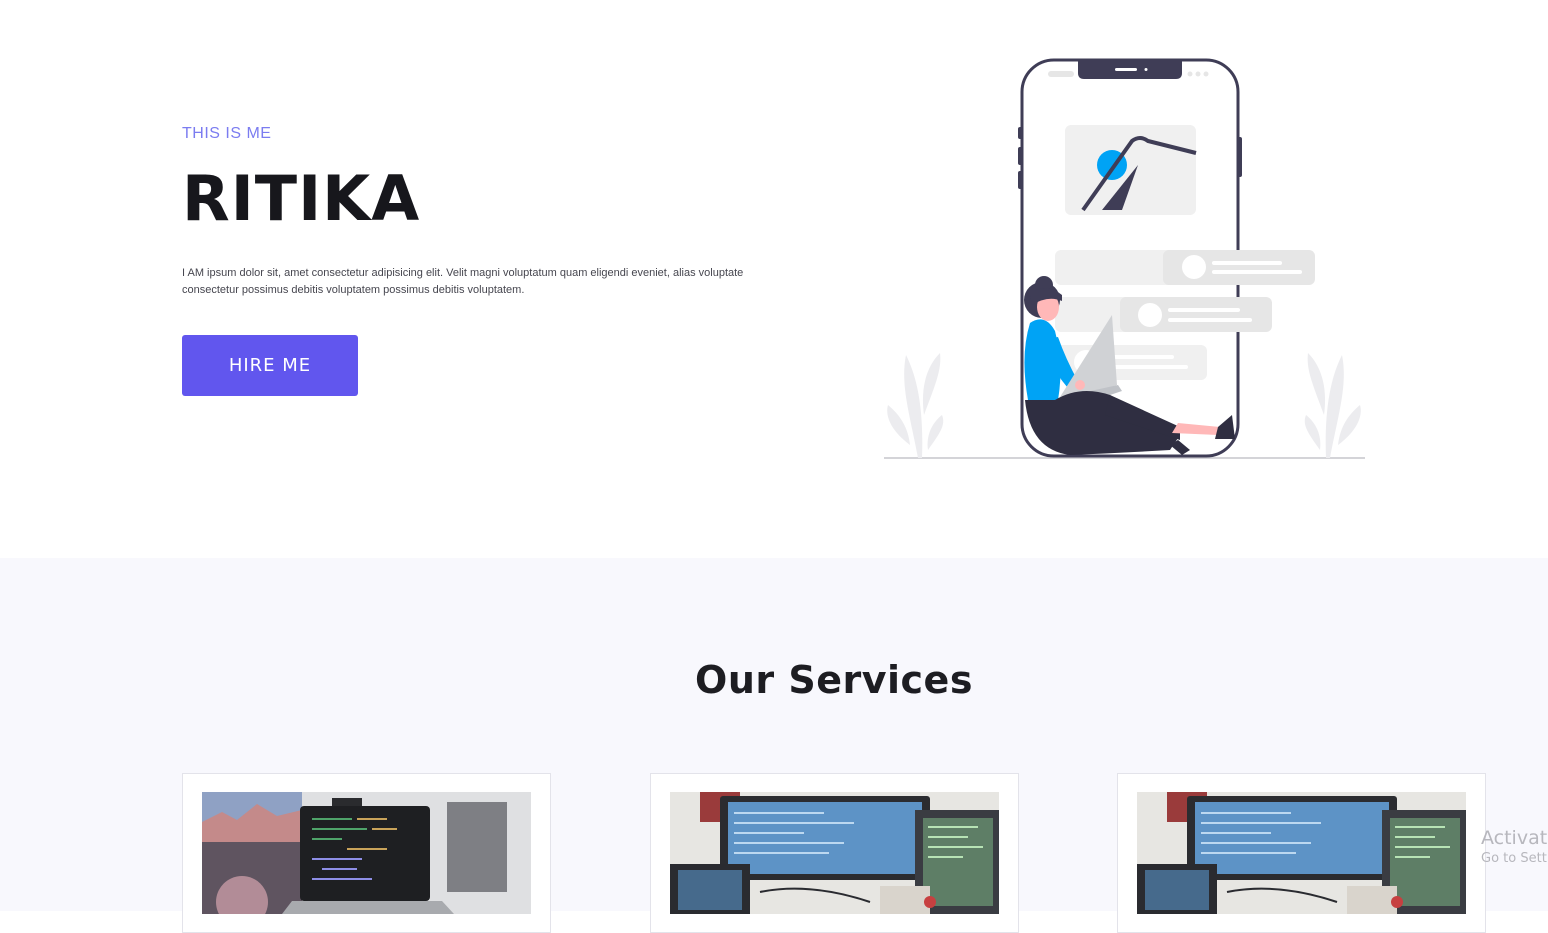  Describe the element at coordinates (1514, 838) in the screenshot. I see `watermark-title: Activate` at that location.